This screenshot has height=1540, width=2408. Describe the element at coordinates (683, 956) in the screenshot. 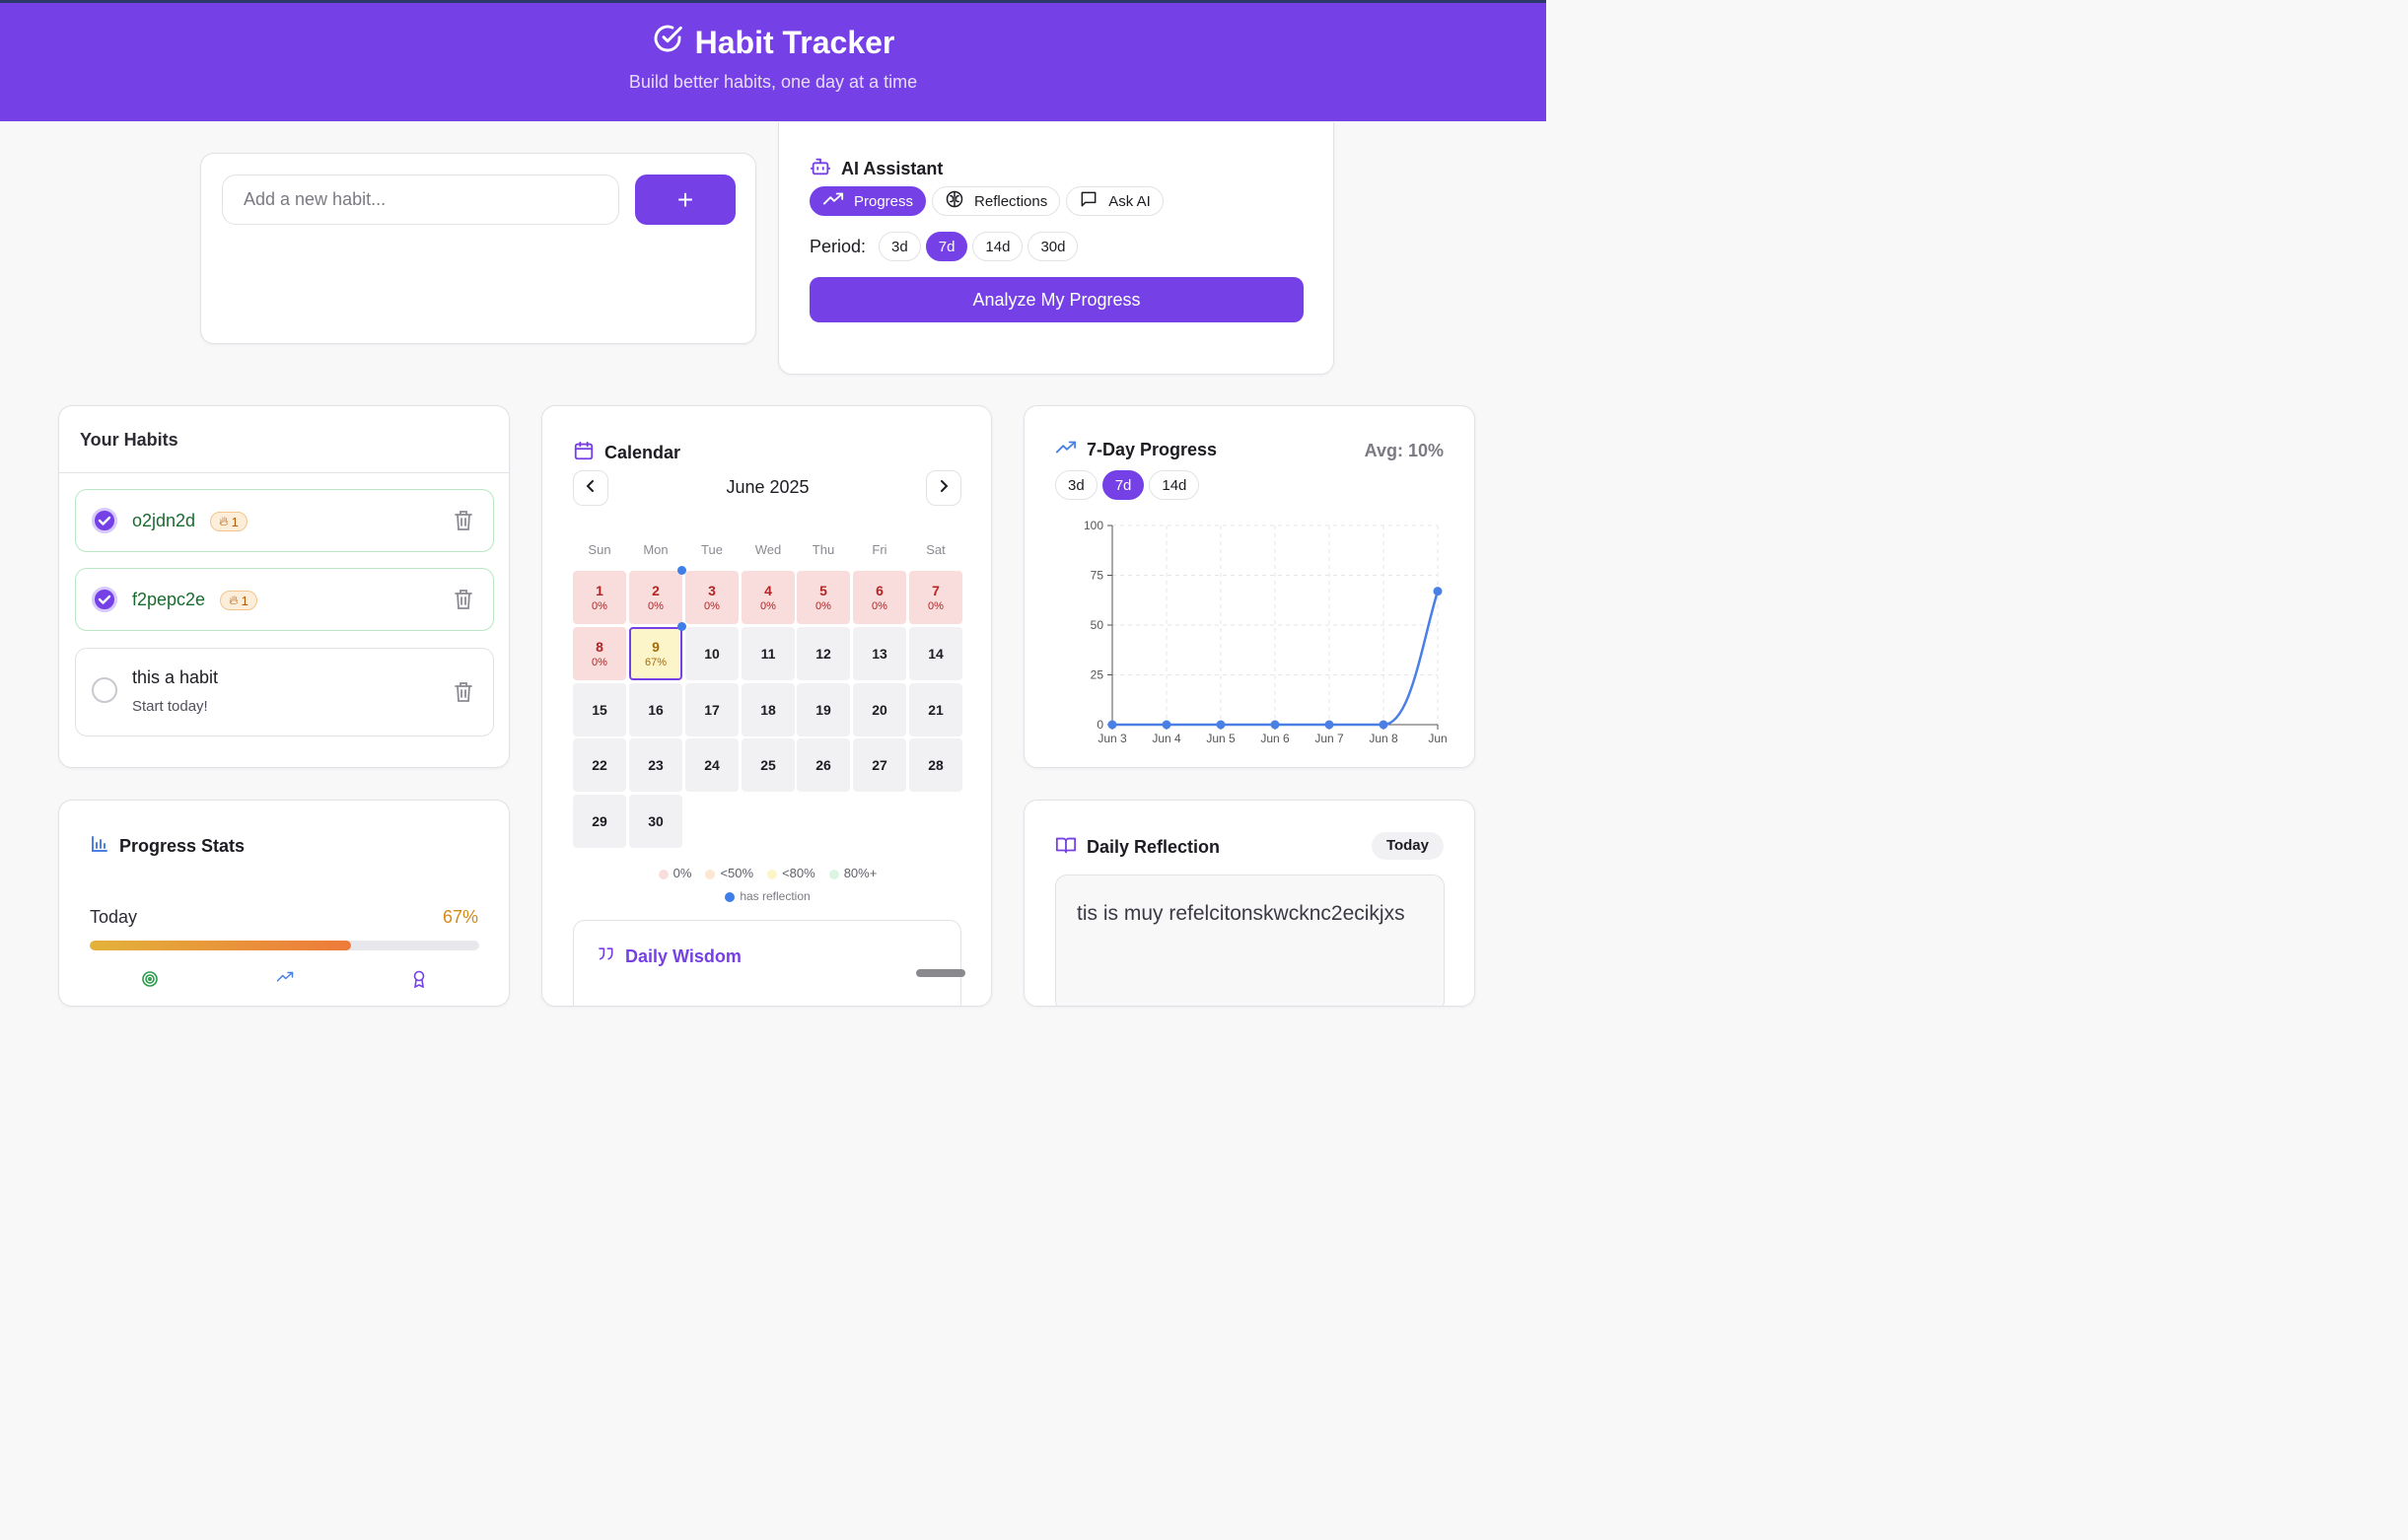

I see `daily-wisdom-title: Daily Wisdom` at that location.